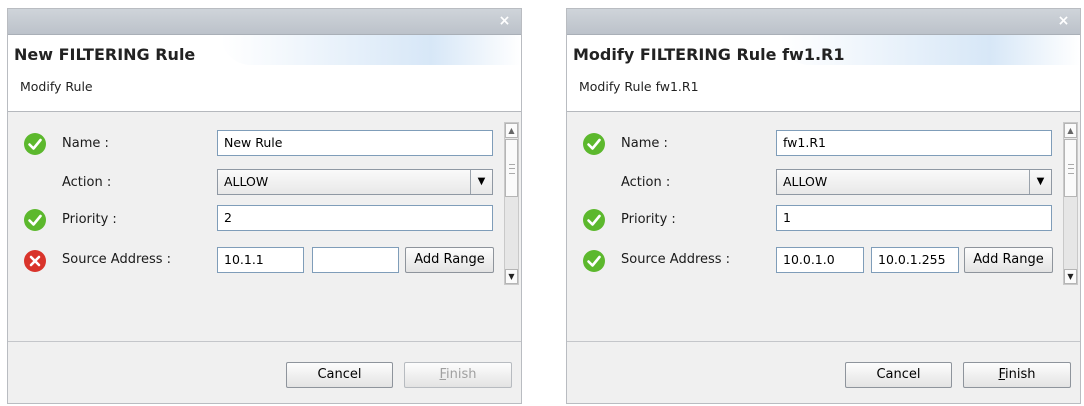  What do you see at coordinates (355, 218) in the screenshot?
I see `priority-field: 2` at bounding box center [355, 218].